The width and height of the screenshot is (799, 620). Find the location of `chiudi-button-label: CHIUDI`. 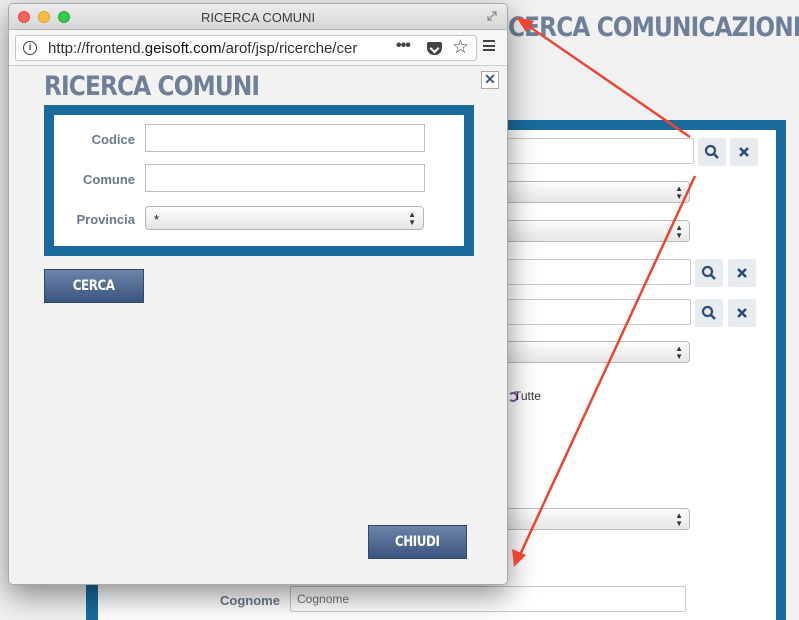

chiudi-button-label: CHIUDI is located at coordinates (417, 542).